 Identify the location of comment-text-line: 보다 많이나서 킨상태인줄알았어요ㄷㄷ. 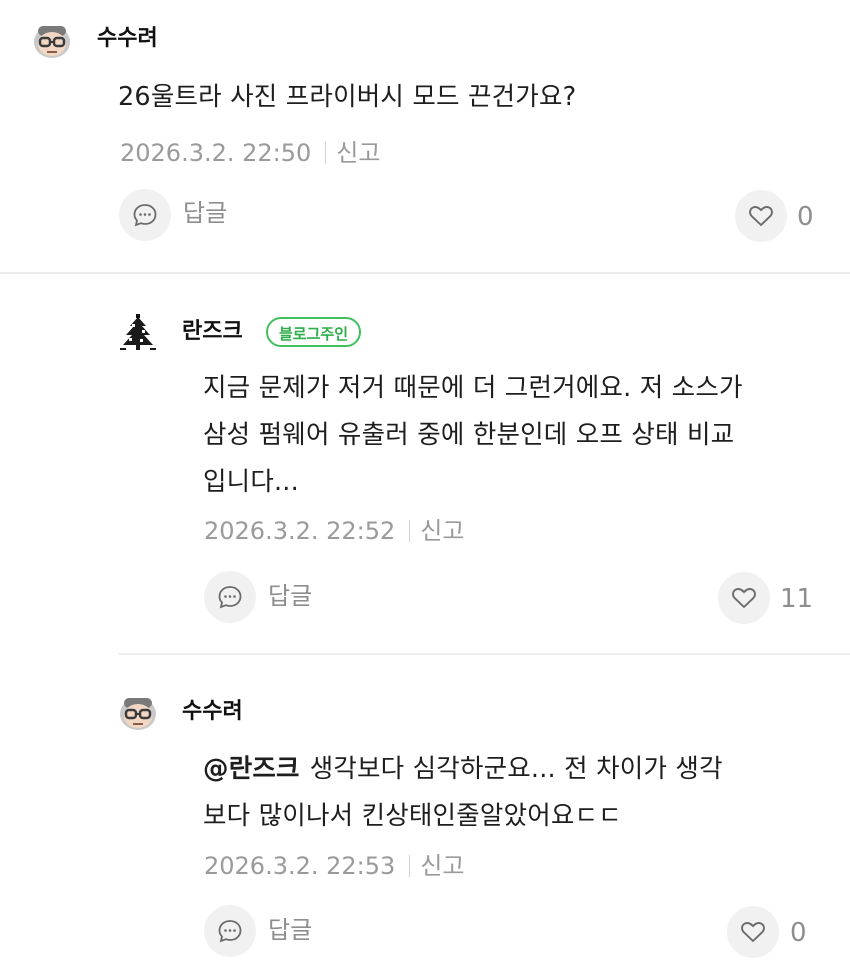
(412, 816).